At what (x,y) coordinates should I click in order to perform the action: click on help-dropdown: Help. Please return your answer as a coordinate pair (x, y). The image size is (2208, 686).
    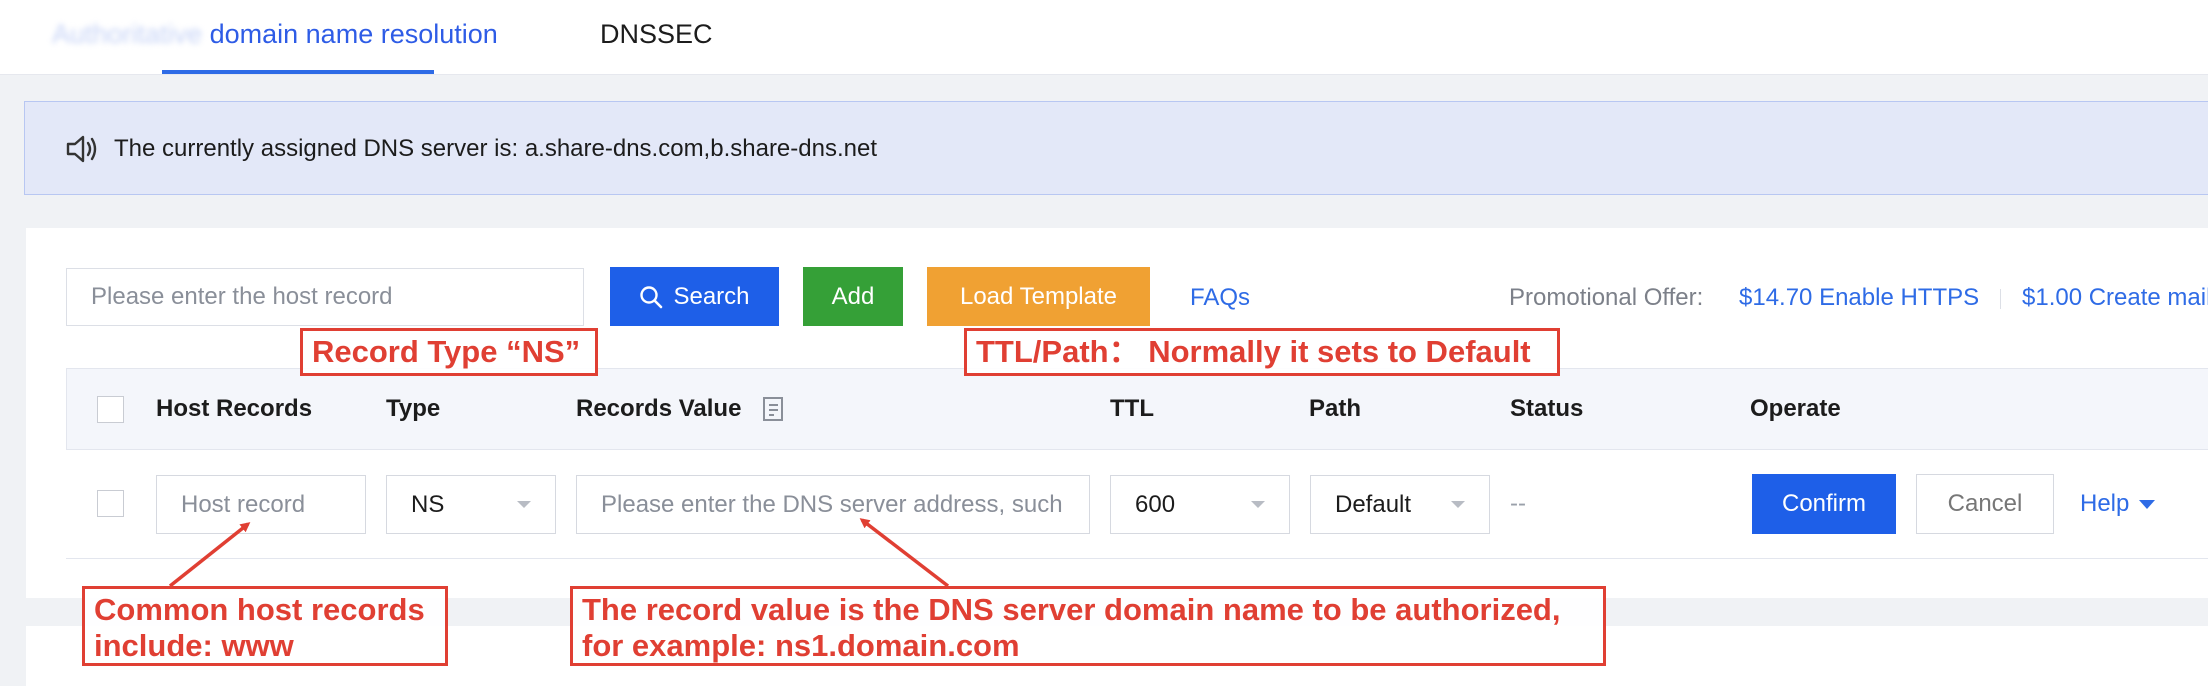
    Looking at the image, I should click on (2118, 504).